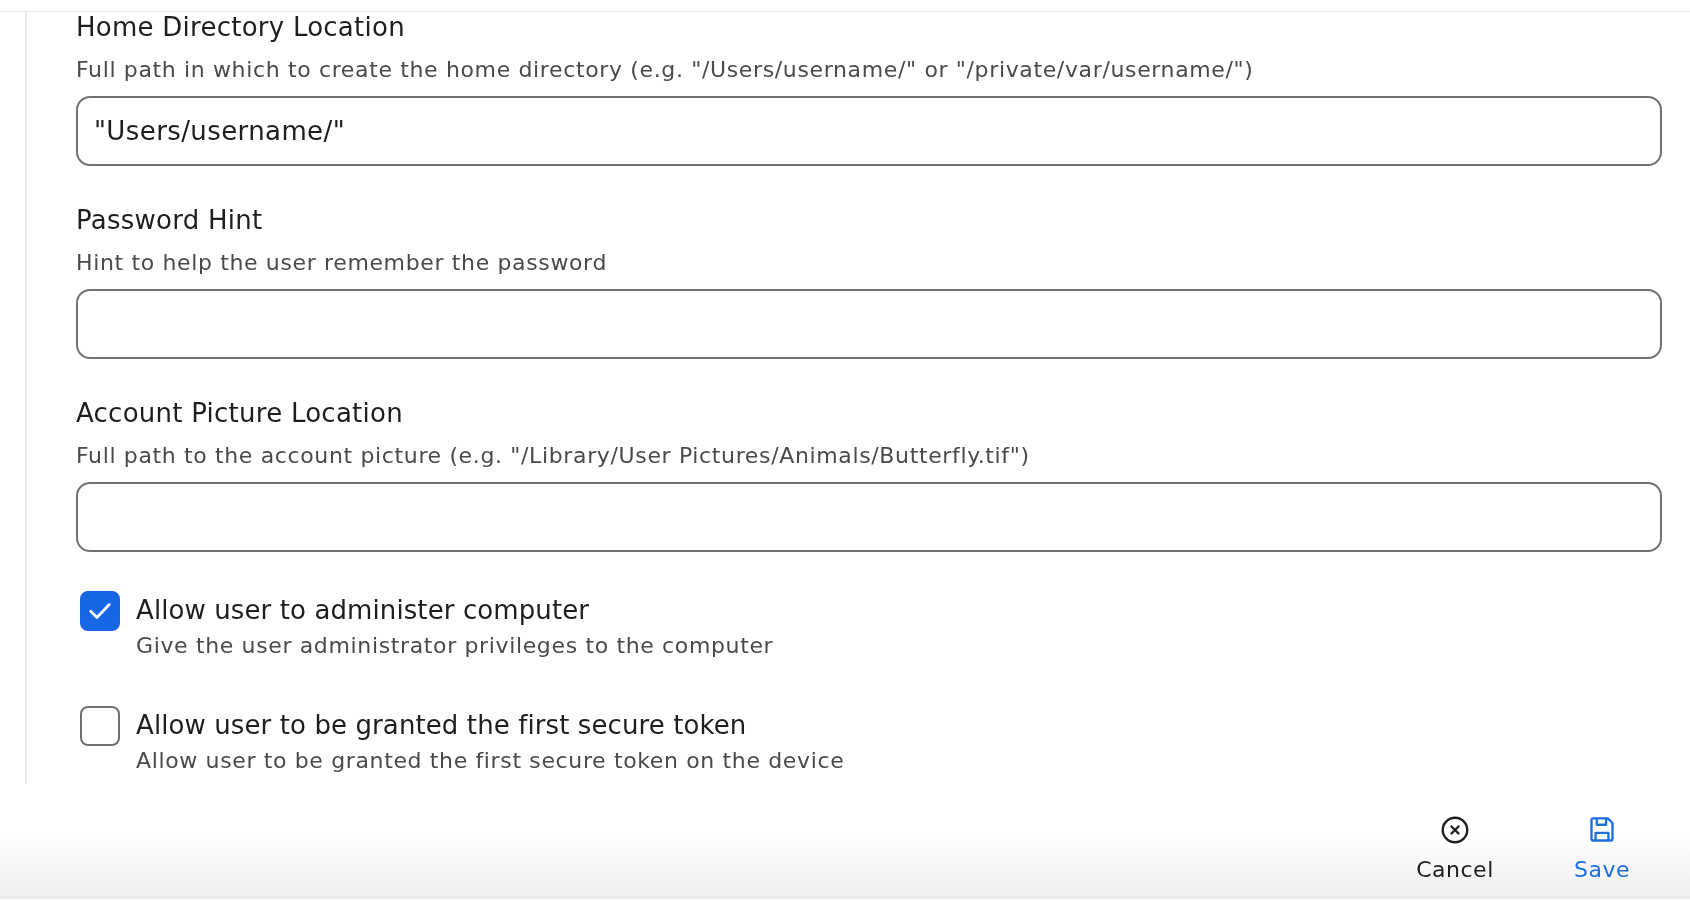 The image size is (1690, 900). I want to click on field-description: Full path to the account picture (e.g. "/Library/User Pictures/Animals/Butterfly.tif"), so click(553, 456).